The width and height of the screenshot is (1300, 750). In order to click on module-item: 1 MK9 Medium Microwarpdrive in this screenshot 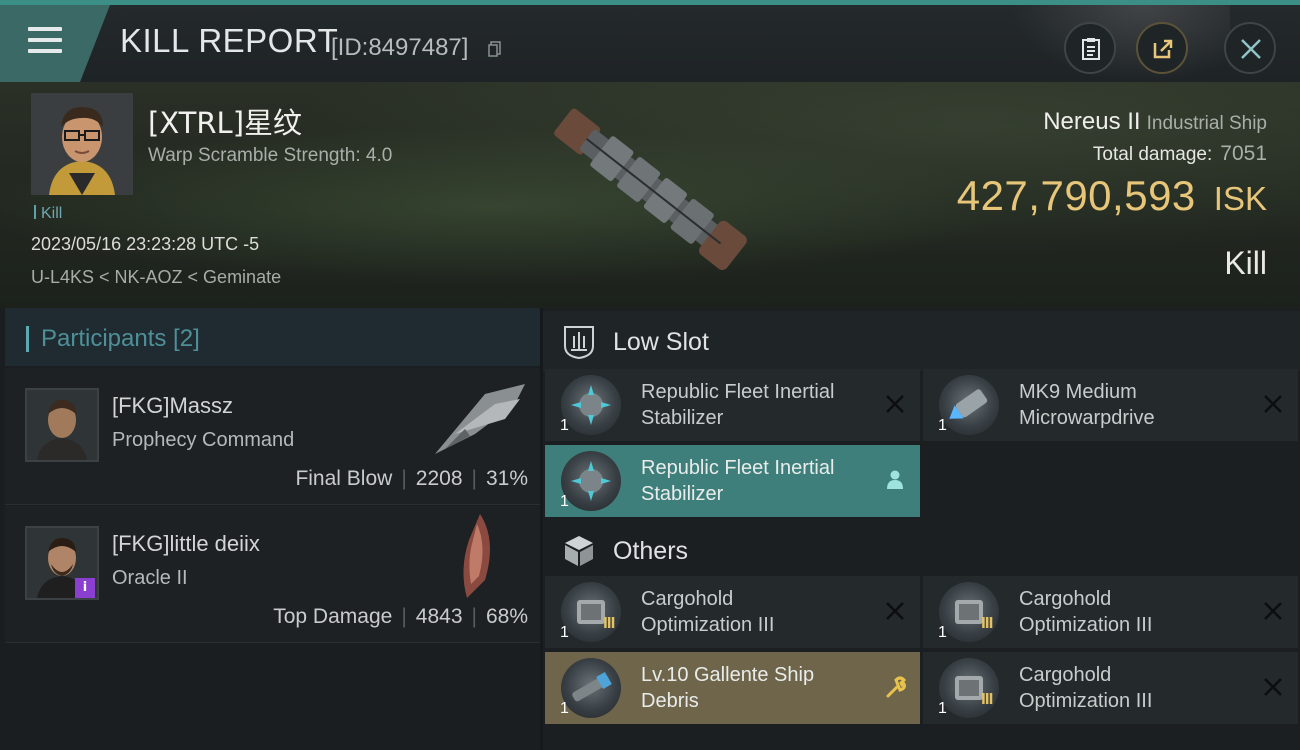, I will do `click(1110, 405)`.